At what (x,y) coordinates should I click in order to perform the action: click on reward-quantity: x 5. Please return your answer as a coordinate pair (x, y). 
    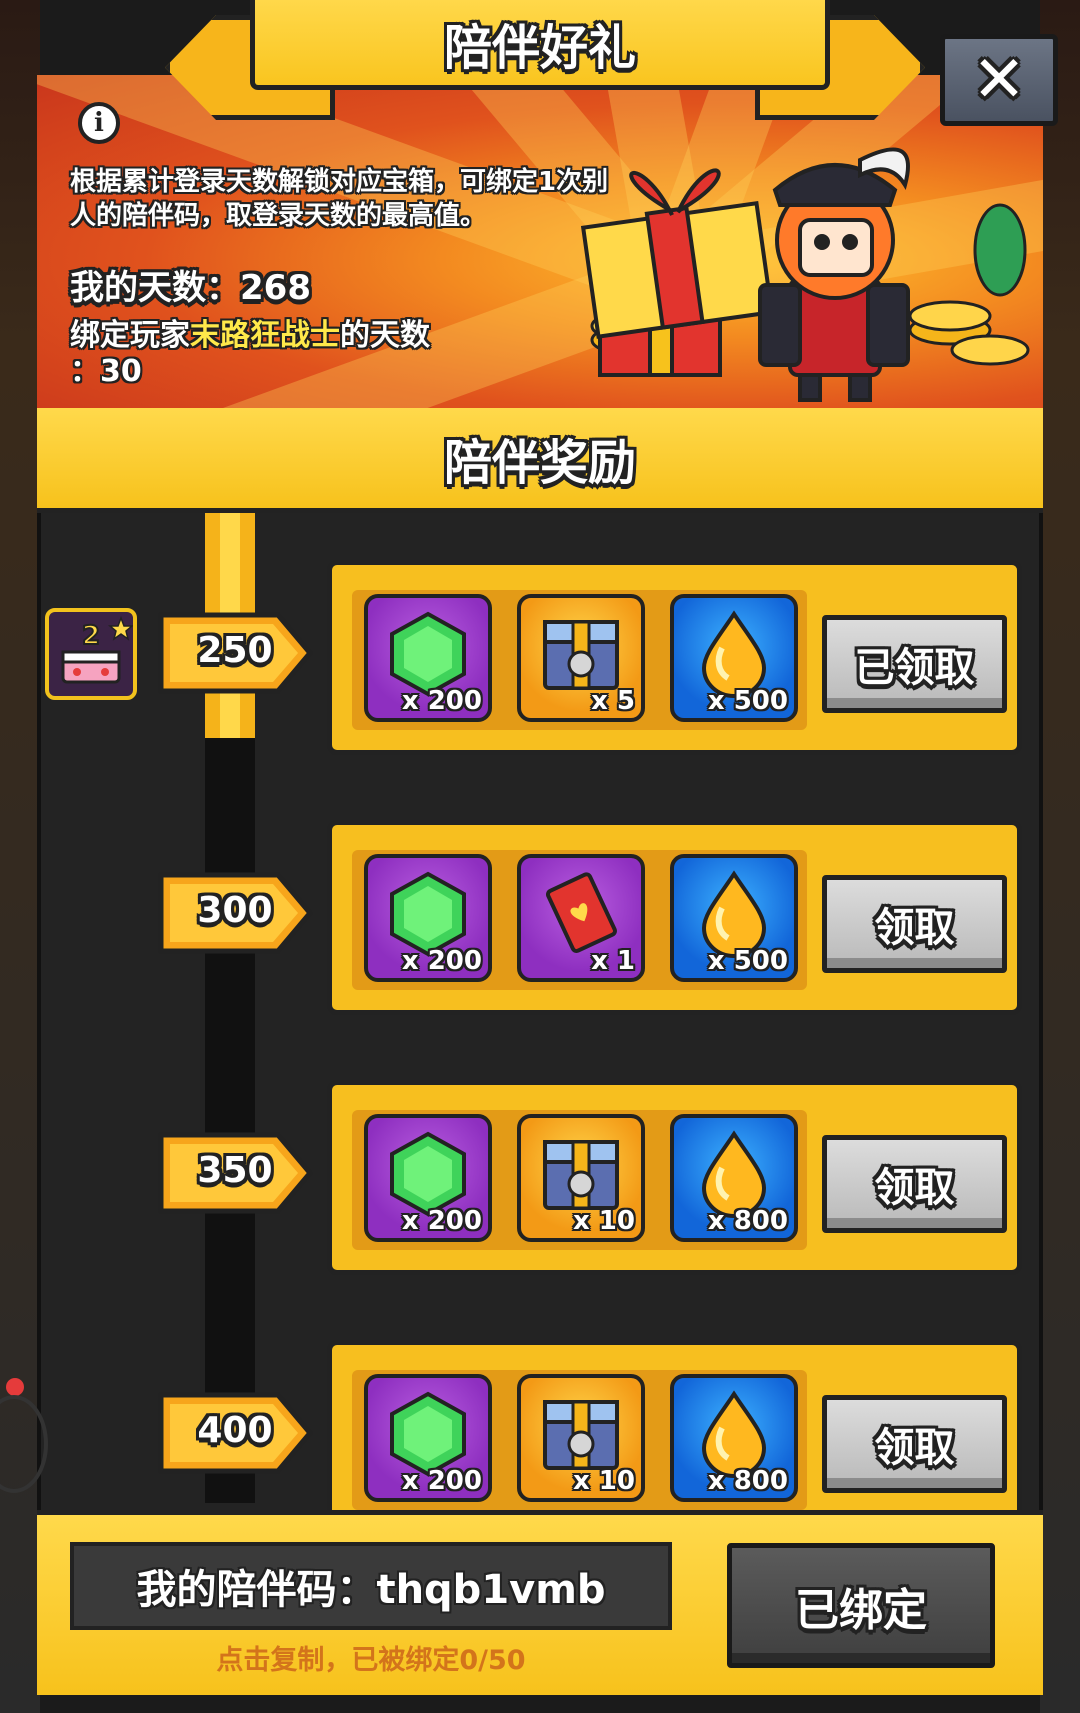
    Looking at the image, I should click on (613, 701).